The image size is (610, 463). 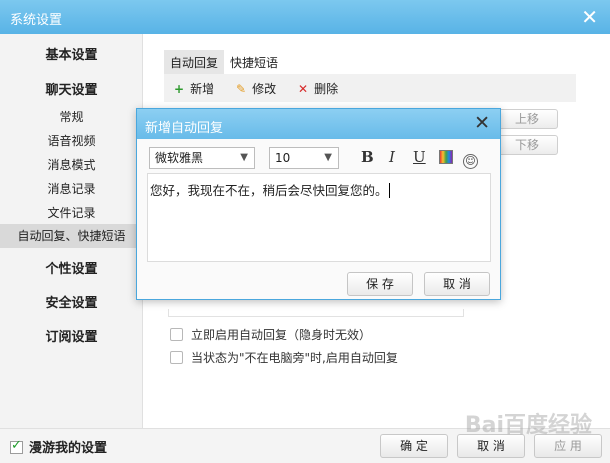 I want to click on font-size-select: 10 ▼, so click(x=304, y=158).